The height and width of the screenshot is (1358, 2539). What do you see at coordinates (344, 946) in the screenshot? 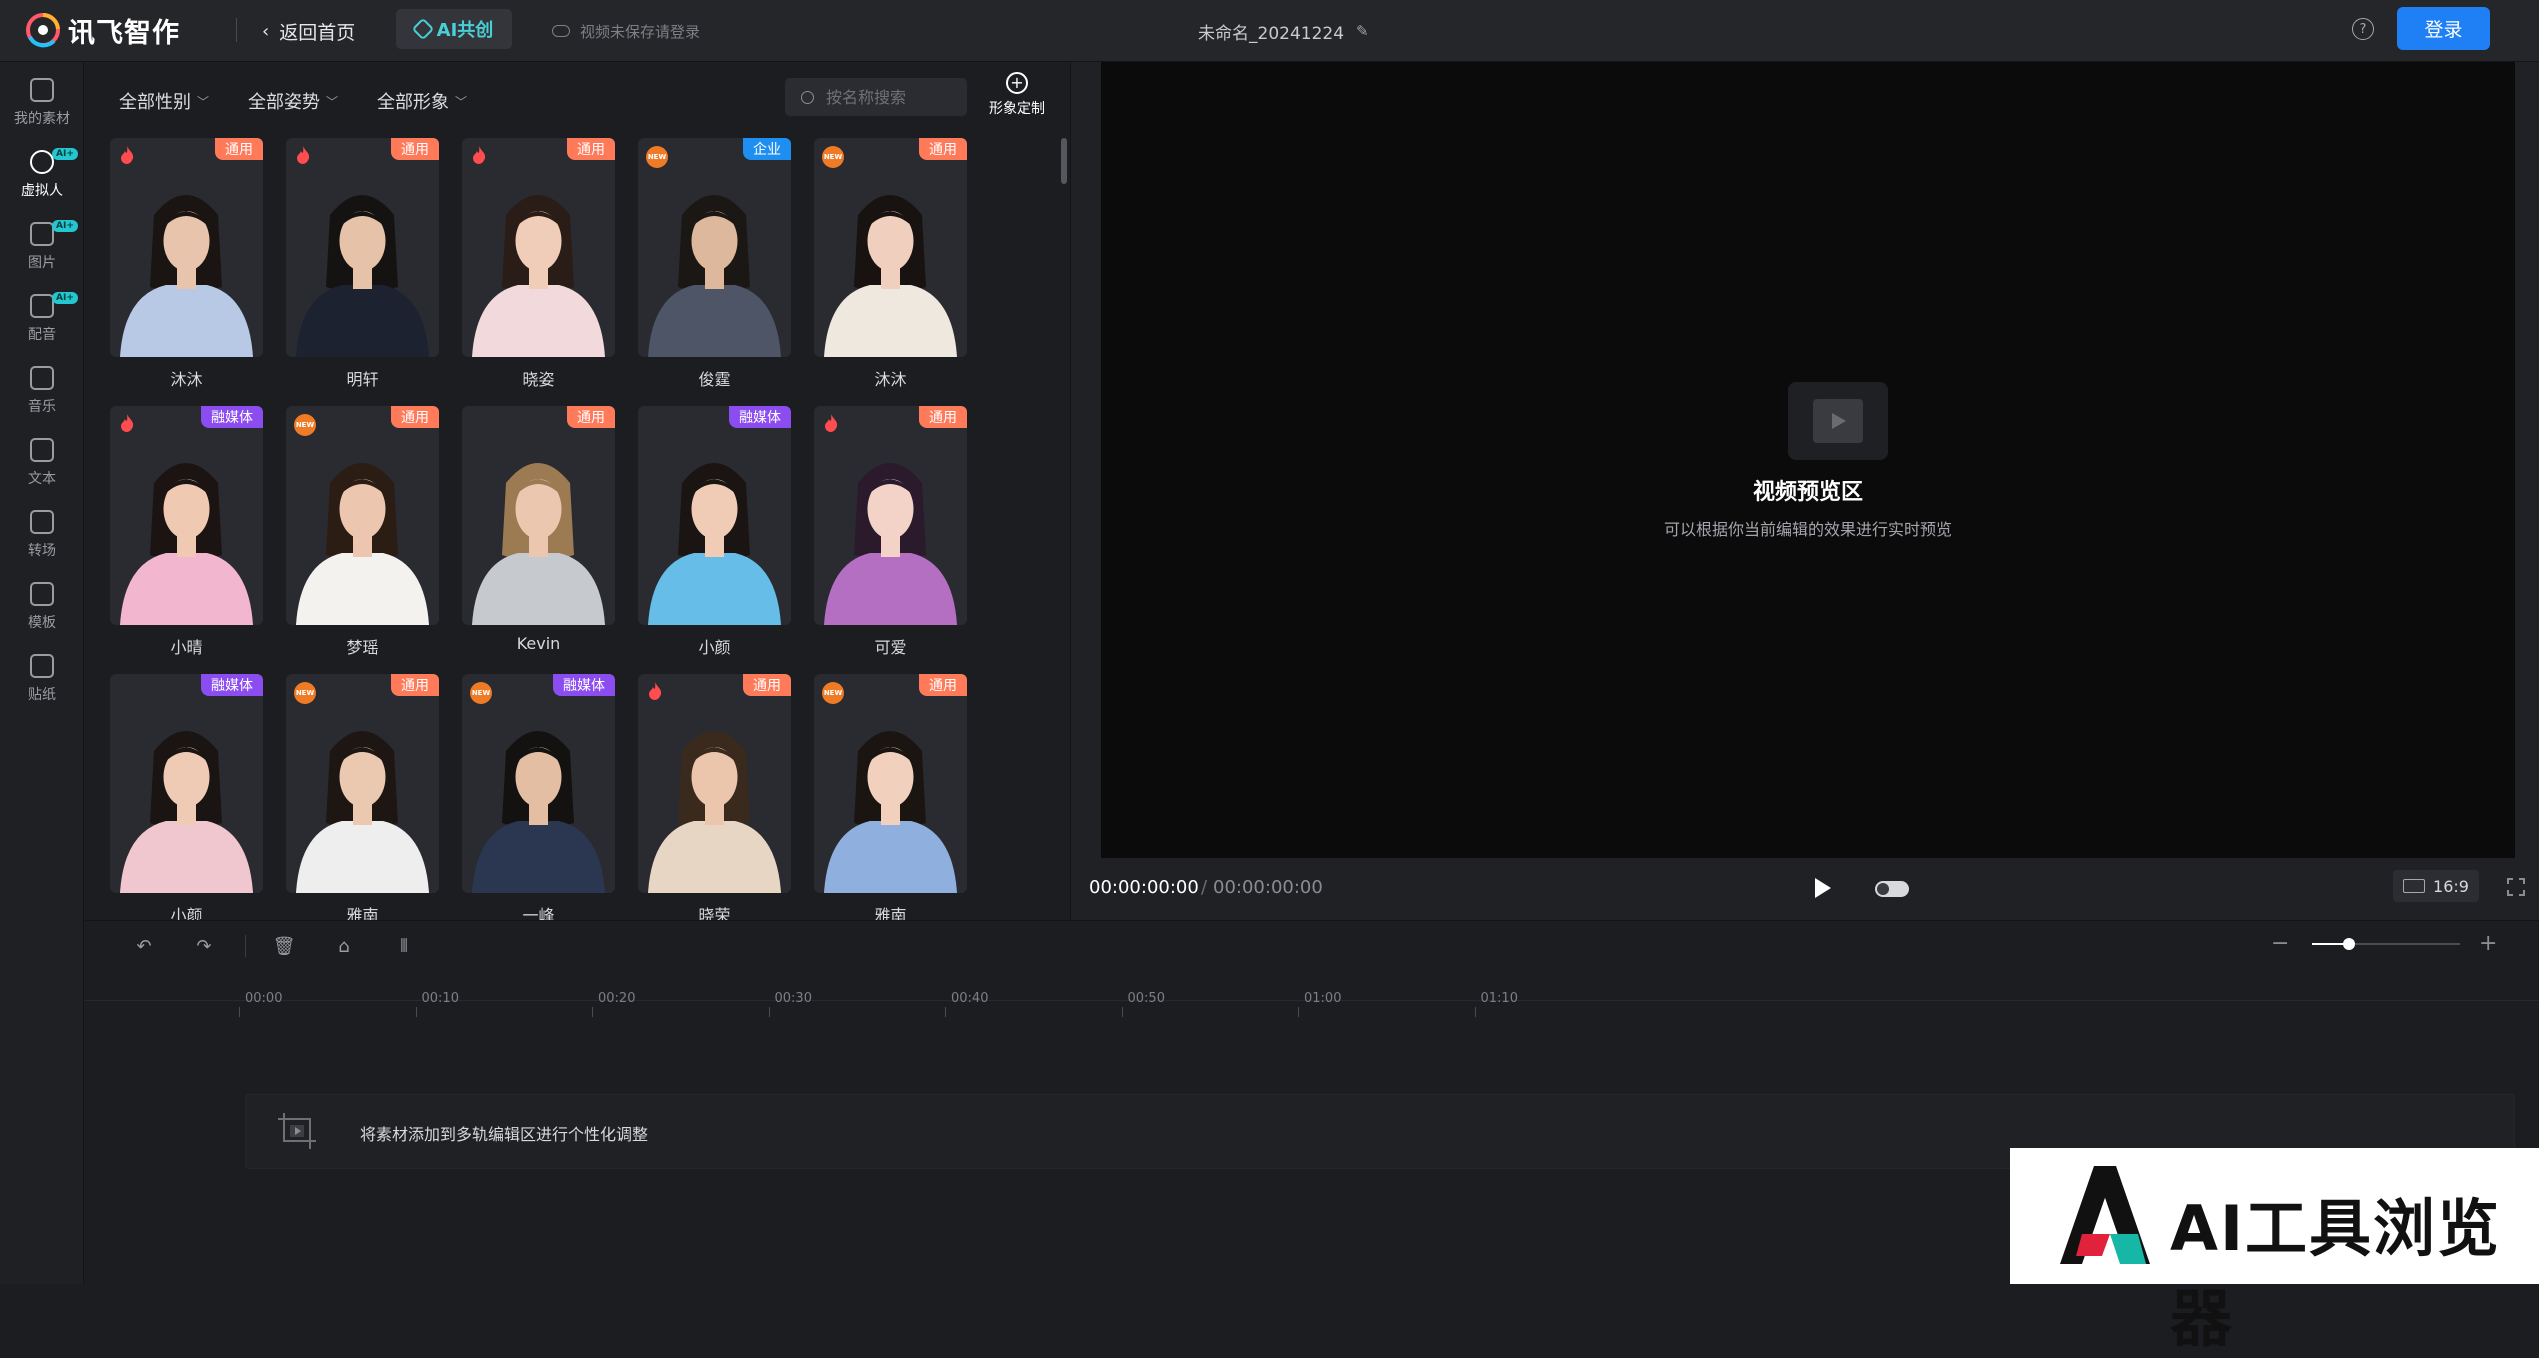
I see `basket-icon: ⌂` at bounding box center [344, 946].